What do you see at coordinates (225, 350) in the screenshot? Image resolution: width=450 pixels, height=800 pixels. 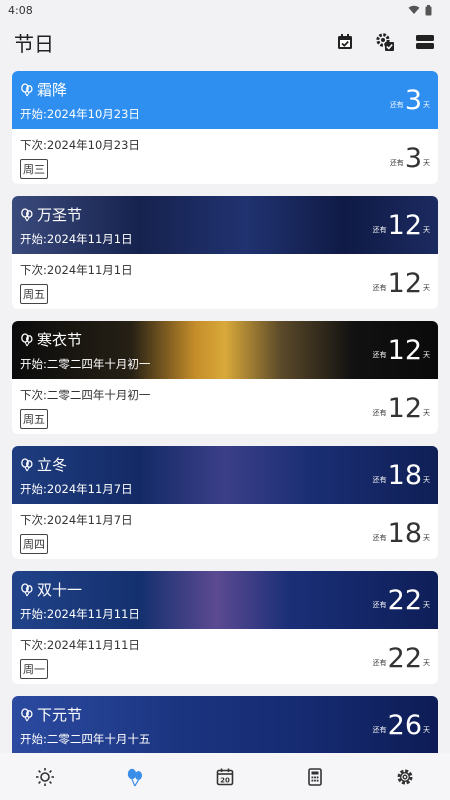 I see `card-header: 寒衣节 开始:二零二四年十月初一 还有 12 天` at bounding box center [225, 350].